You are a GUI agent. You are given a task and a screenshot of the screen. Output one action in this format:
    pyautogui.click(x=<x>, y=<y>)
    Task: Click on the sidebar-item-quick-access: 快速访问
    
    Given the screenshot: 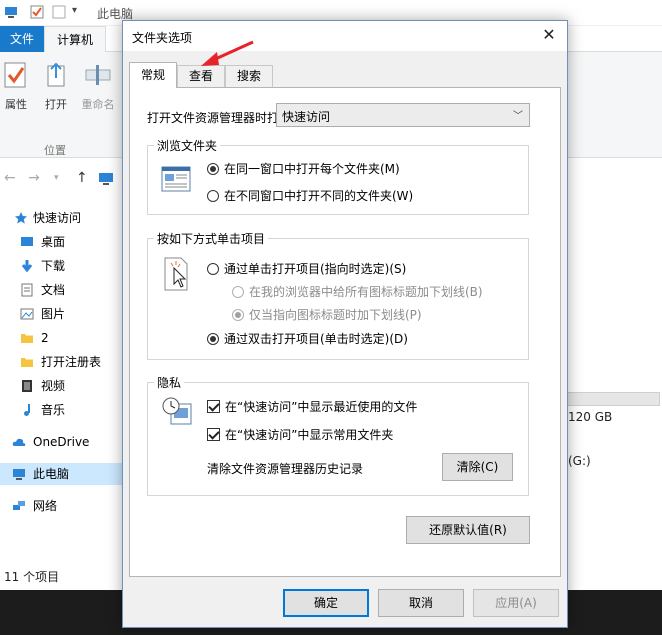 What is the action you would take?
    pyautogui.click(x=61, y=218)
    